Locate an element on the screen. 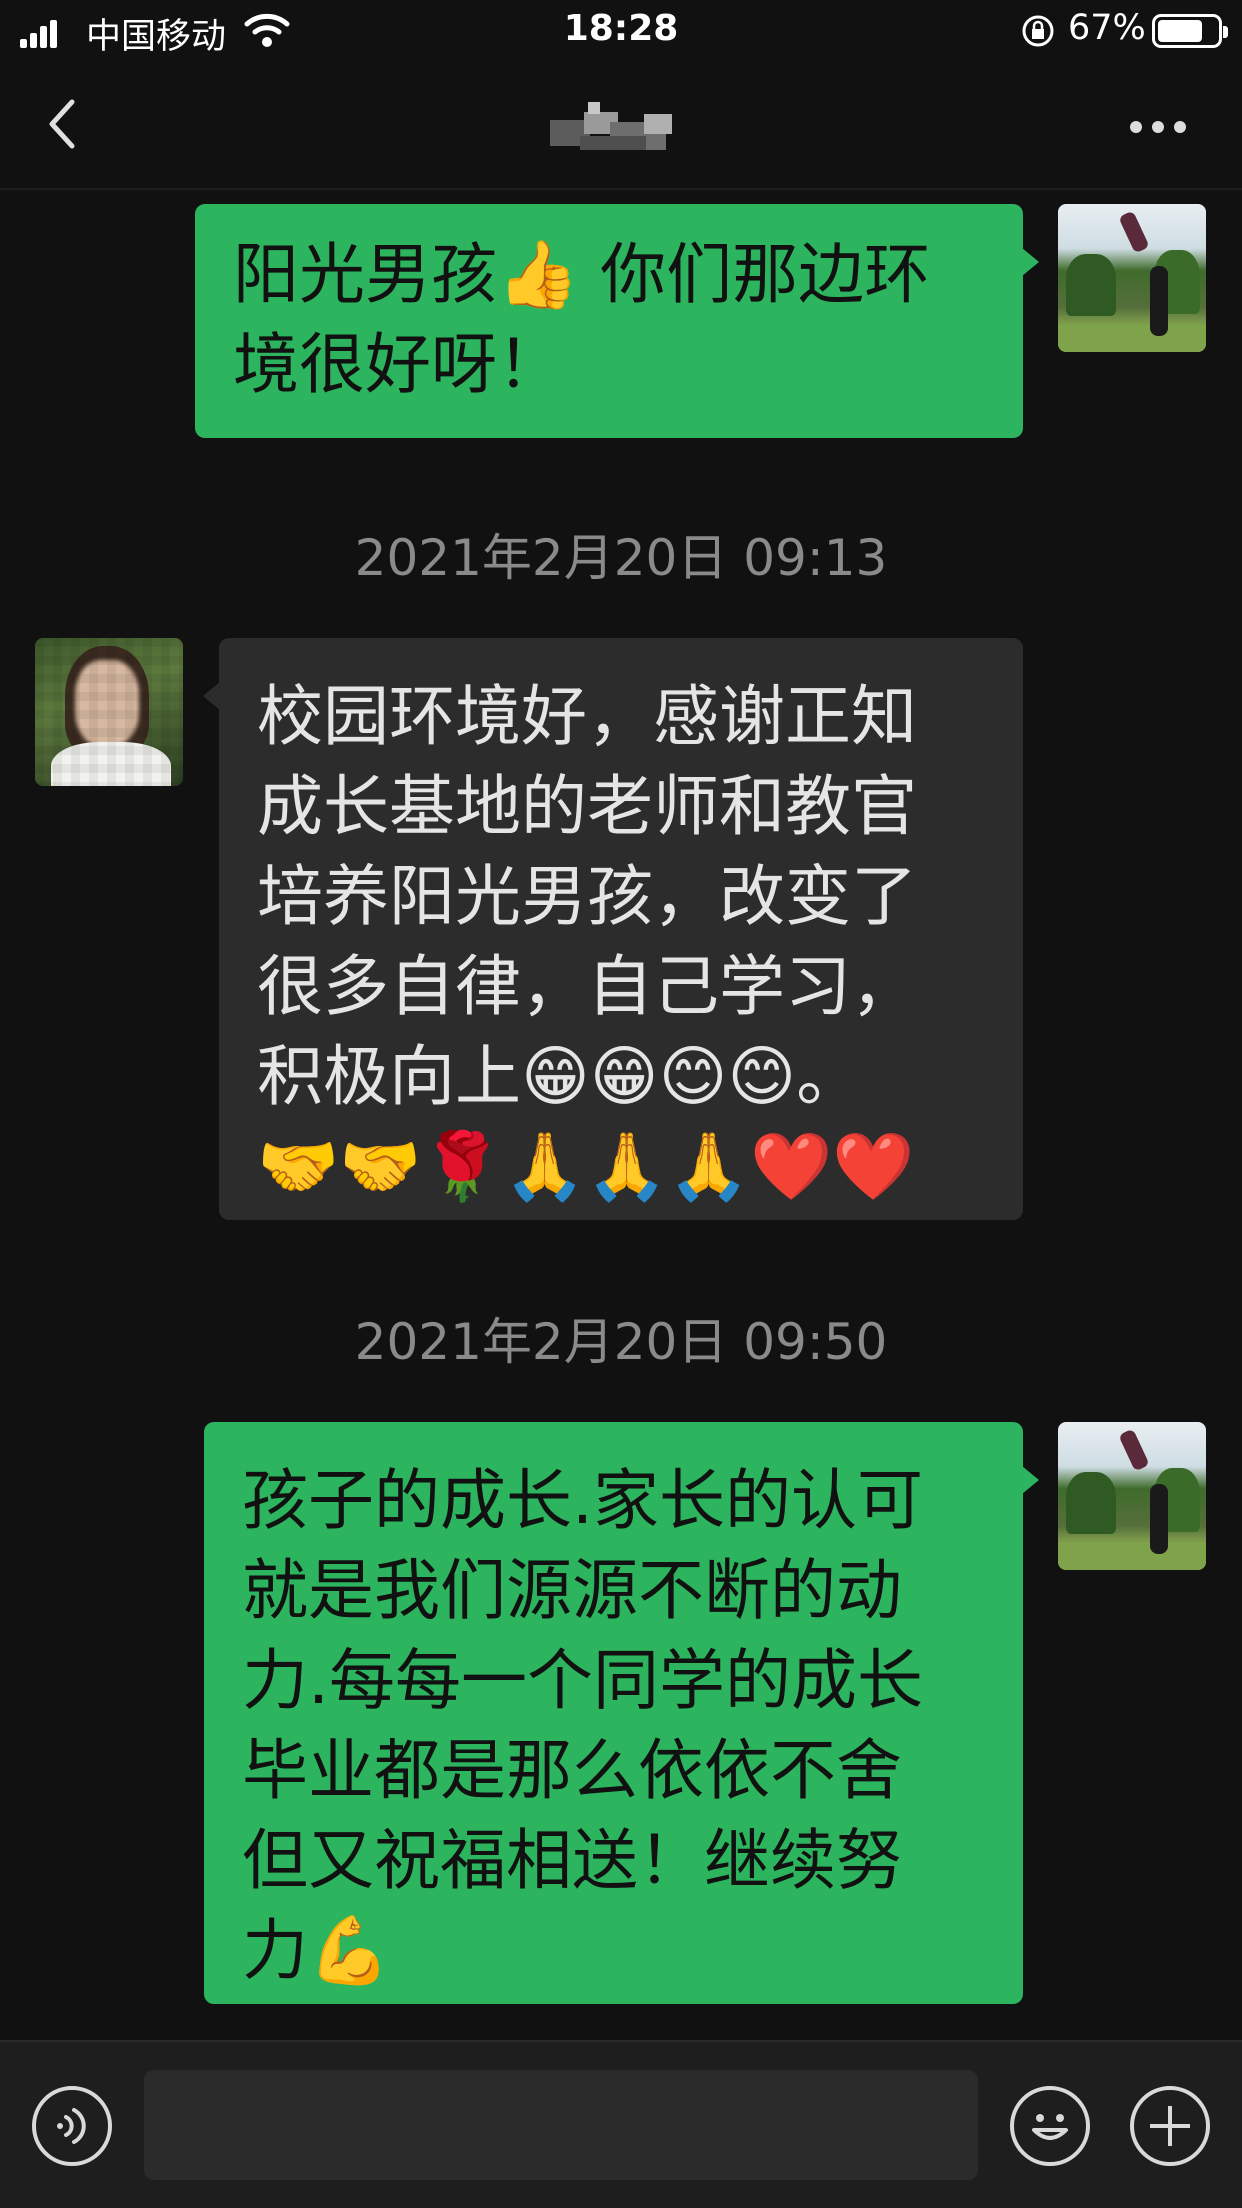  chat-title-blurred is located at coordinates (620, 126).